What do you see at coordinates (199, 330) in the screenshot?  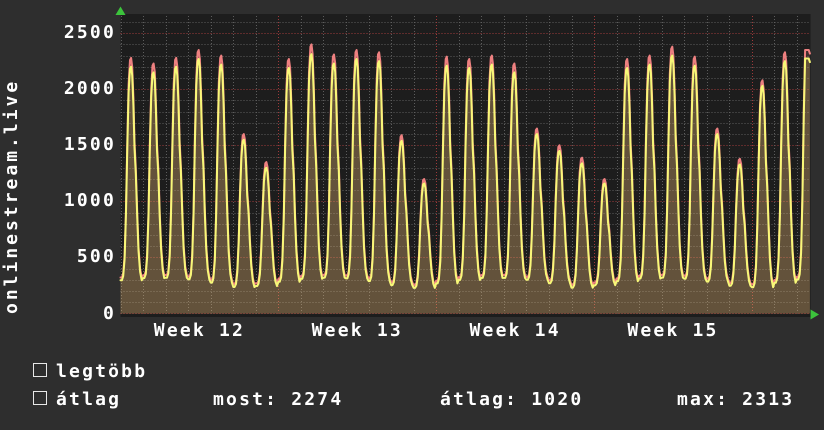 I see `x-tick-label: Week 12` at bounding box center [199, 330].